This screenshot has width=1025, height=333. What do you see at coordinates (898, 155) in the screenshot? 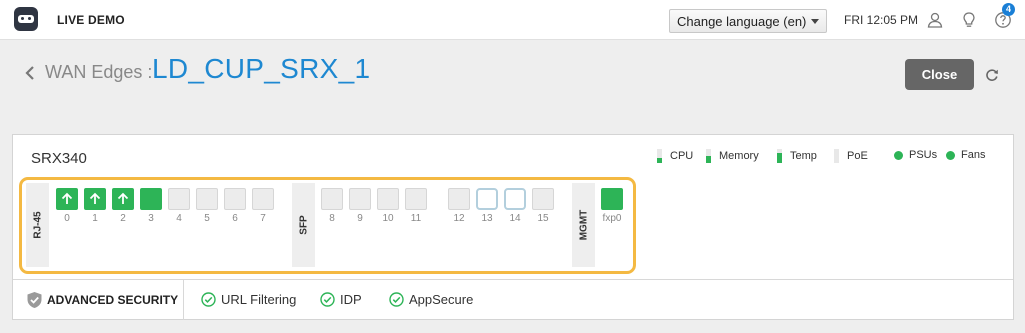
I see `psu-status-dot` at bounding box center [898, 155].